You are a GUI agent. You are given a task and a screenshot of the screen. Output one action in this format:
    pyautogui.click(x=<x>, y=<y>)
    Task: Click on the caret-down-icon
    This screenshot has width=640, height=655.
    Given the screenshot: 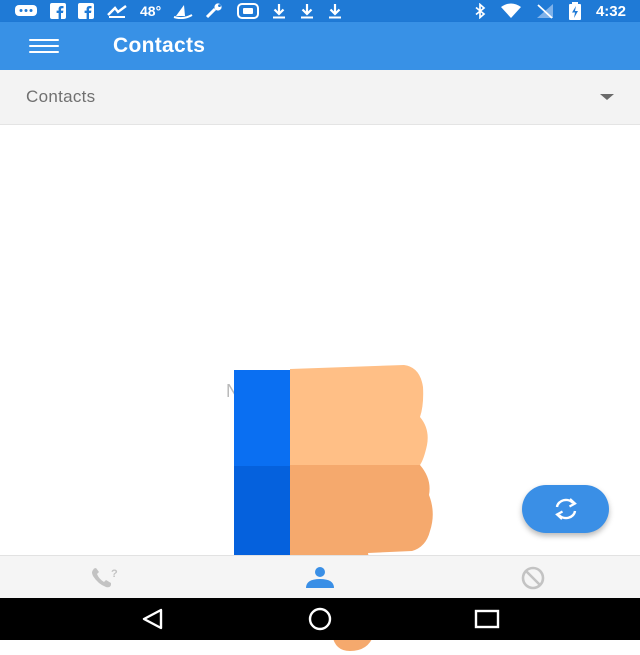 What is the action you would take?
    pyautogui.click(x=607, y=97)
    